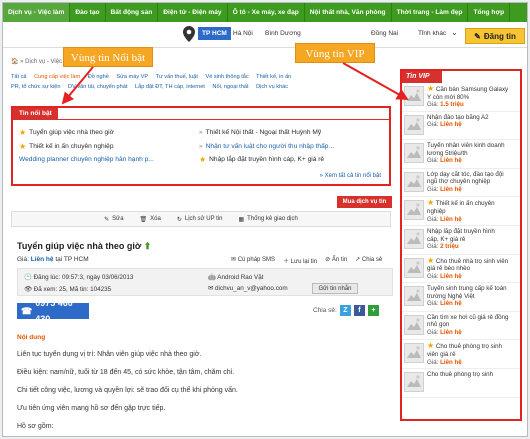 The image size is (530, 439). I want to click on chevron-down-icon: ⌄, so click(454, 32).